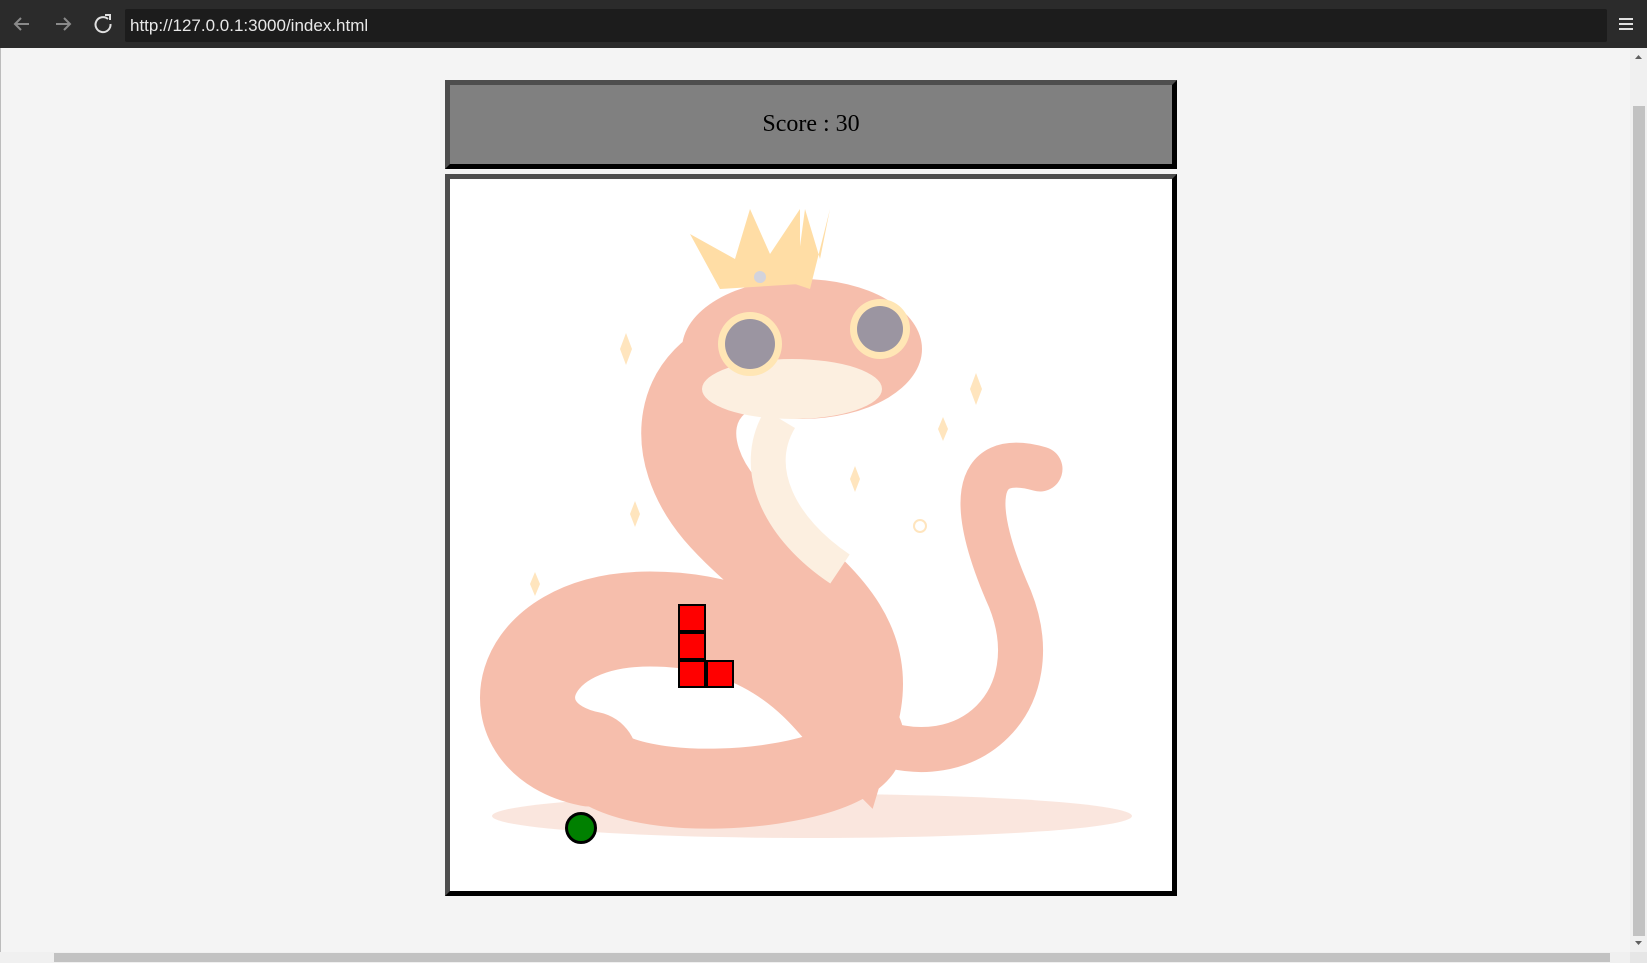  I want to click on horizontal-scrollbar, so click(815, 957).